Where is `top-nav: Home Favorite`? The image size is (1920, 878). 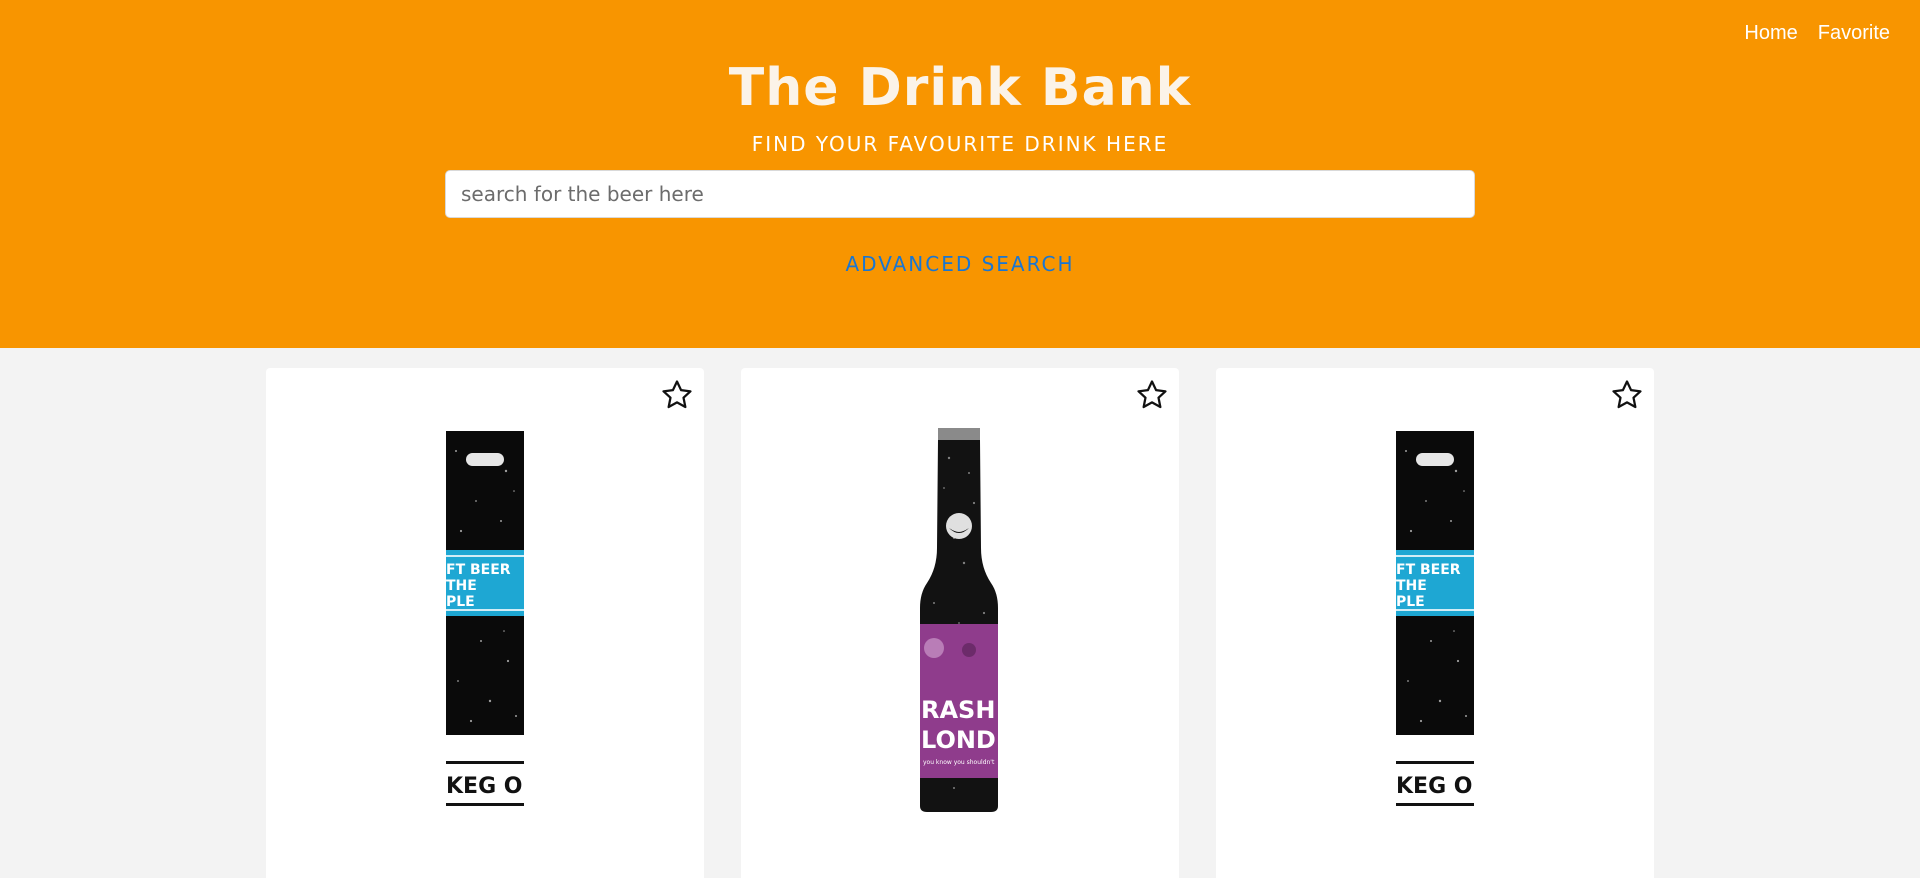 top-nav: Home Favorite is located at coordinates (1817, 33).